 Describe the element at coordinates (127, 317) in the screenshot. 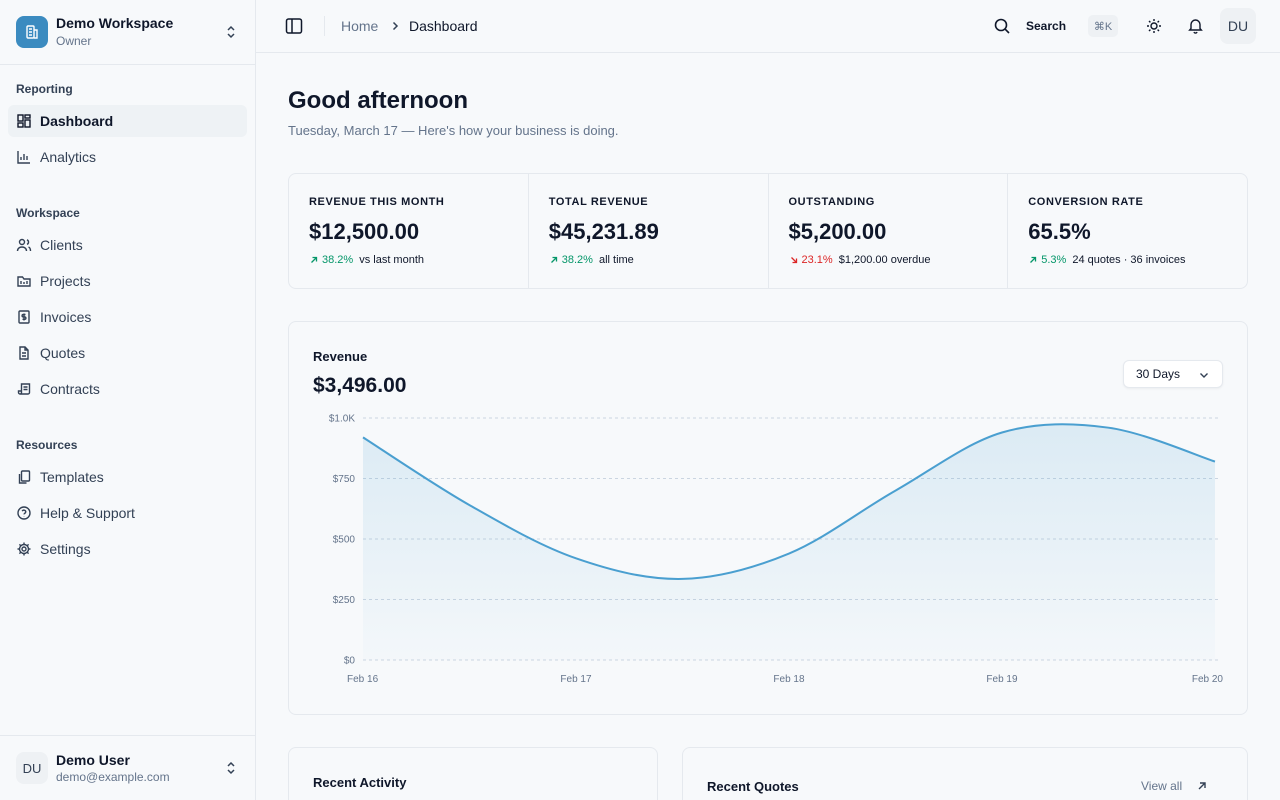

I see `sidebar-item-invoices: Invoices` at that location.